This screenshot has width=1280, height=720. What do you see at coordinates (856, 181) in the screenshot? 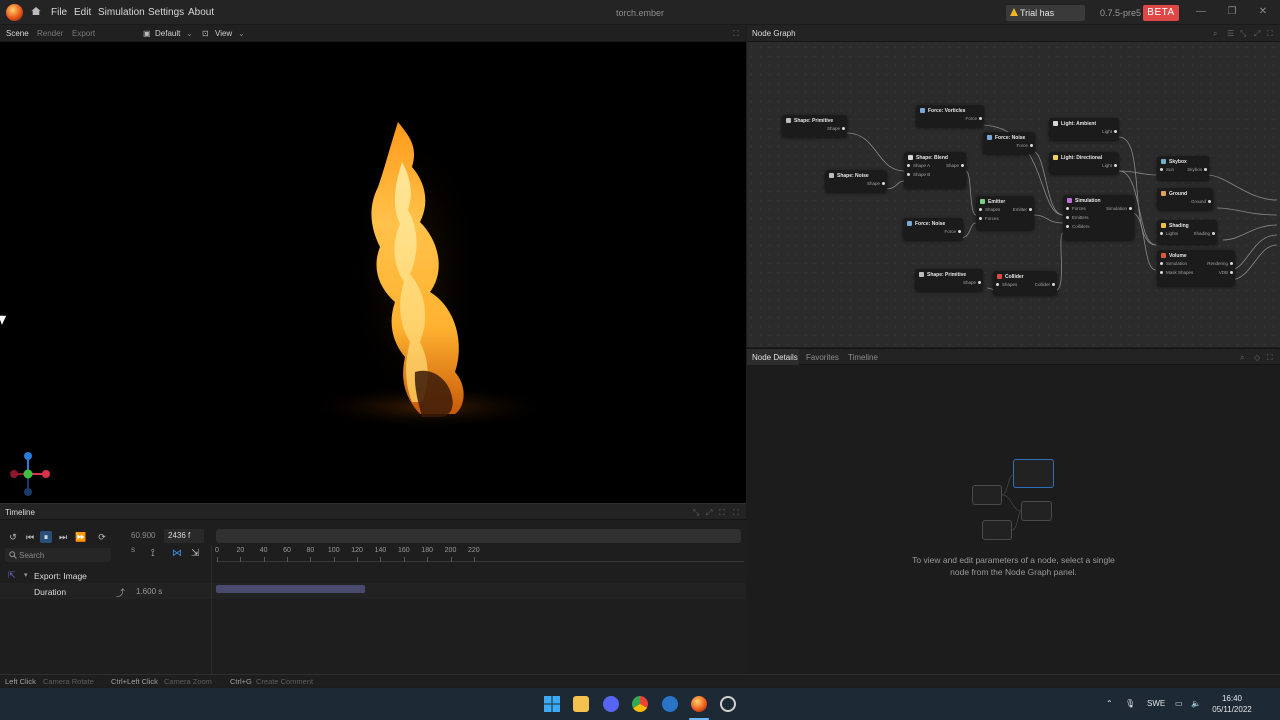
I see `graph-node: Shape: Noise Shape` at bounding box center [856, 181].